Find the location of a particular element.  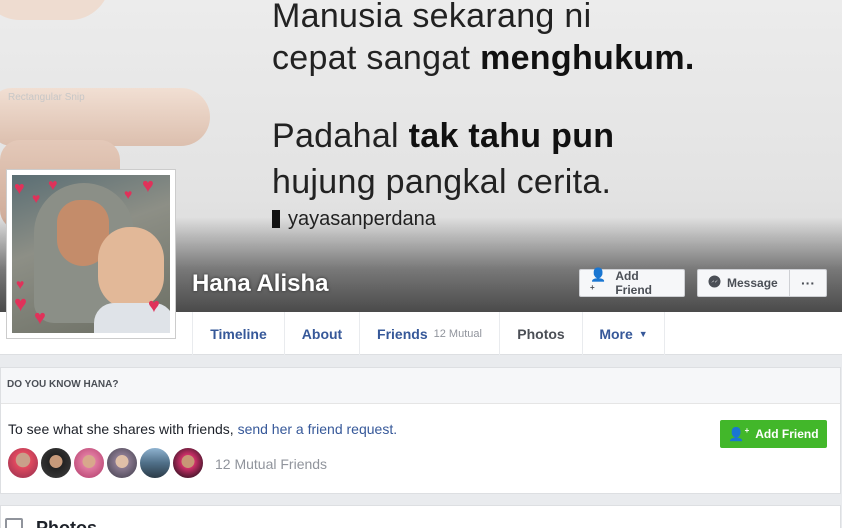

prompt-text: To see what she shares with friends, is located at coordinates (123, 429).